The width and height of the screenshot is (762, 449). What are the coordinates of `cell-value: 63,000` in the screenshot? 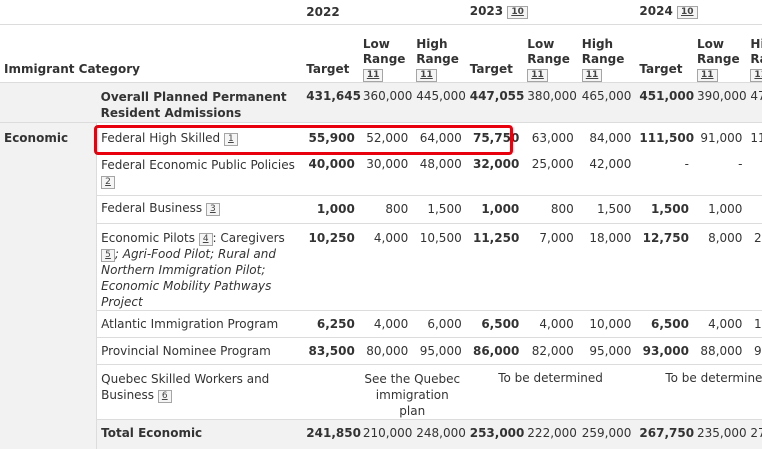 It's located at (550, 137).